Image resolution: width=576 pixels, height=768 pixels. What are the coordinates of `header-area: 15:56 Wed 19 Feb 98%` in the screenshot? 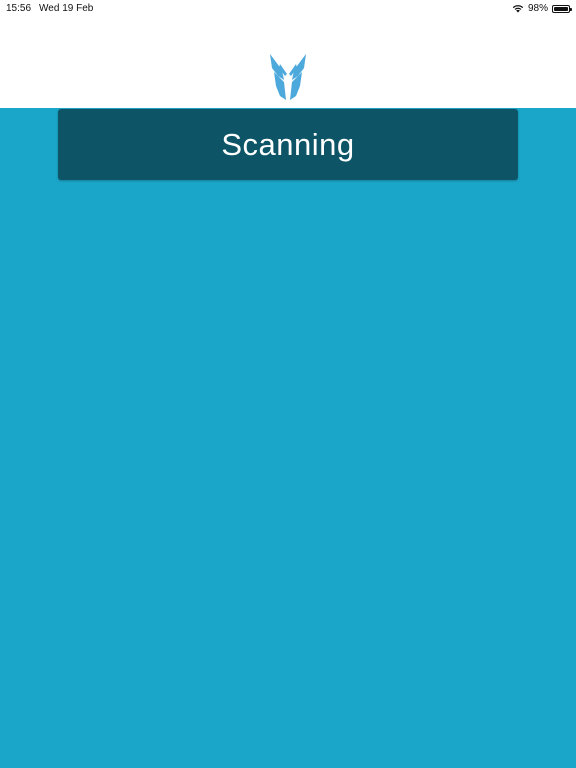 It's located at (288, 54).